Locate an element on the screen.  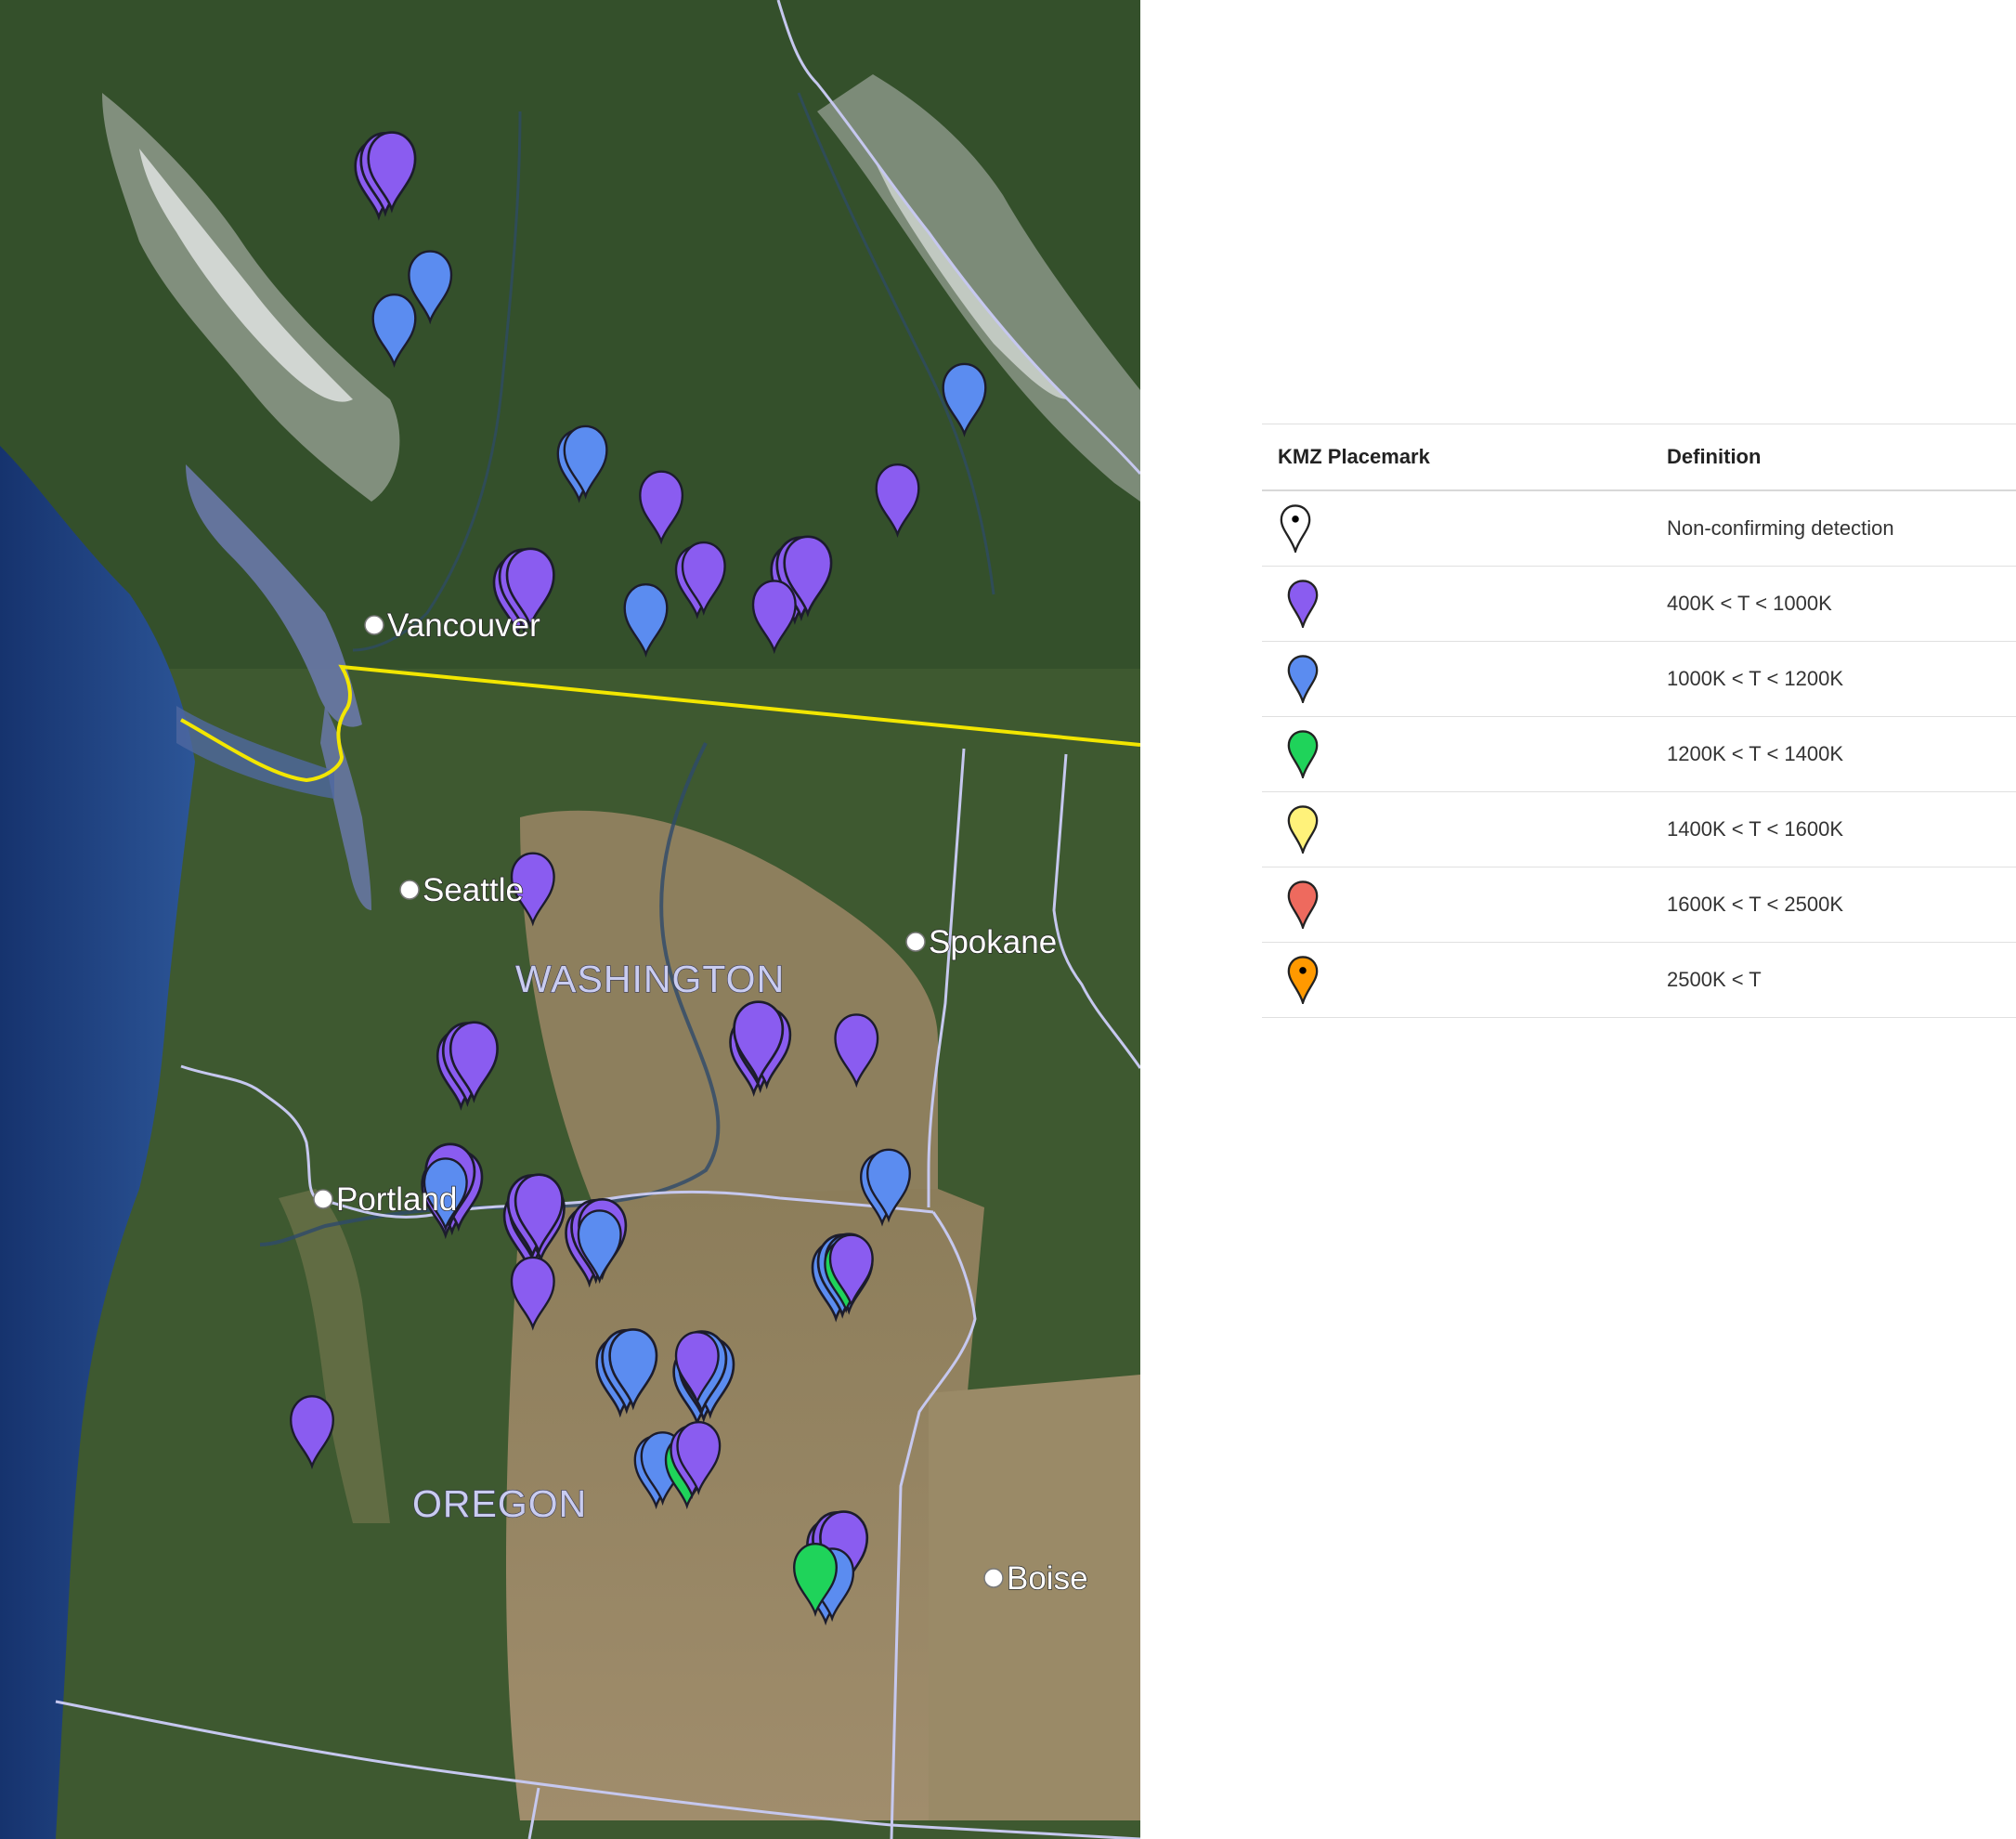
legend-definition: 1600K < T < 2500K is located at coordinates (1756, 905).